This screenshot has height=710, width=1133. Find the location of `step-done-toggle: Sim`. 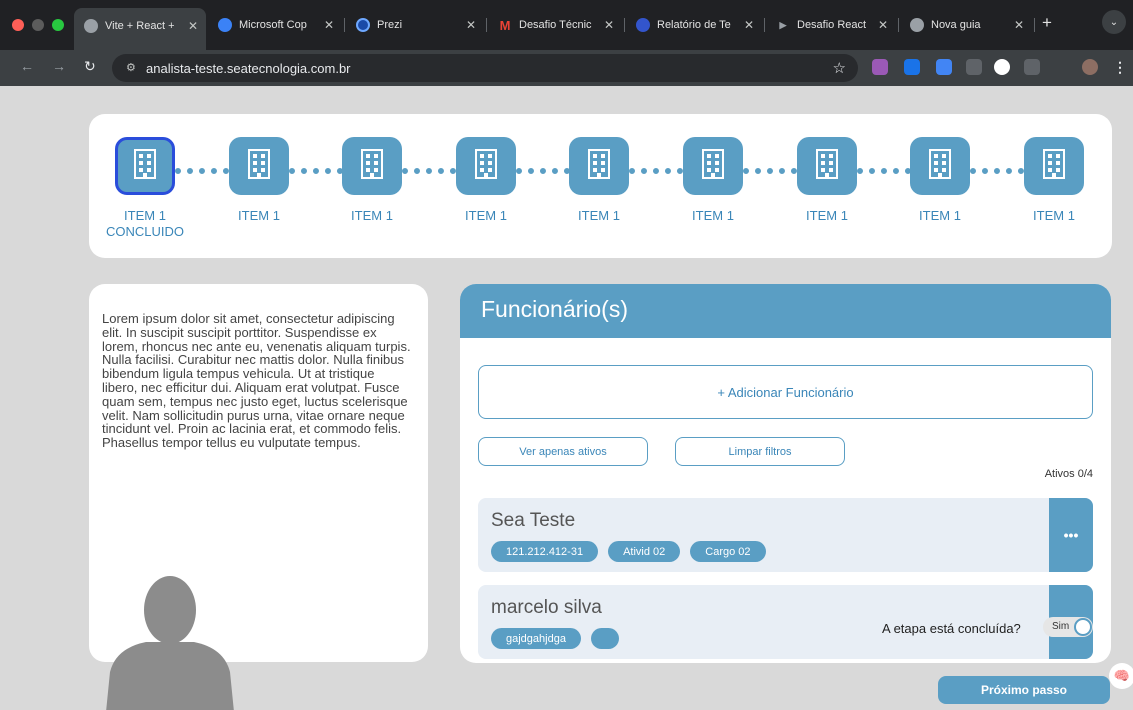

step-done-toggle: Sim is located at coordinates (1068, 627).